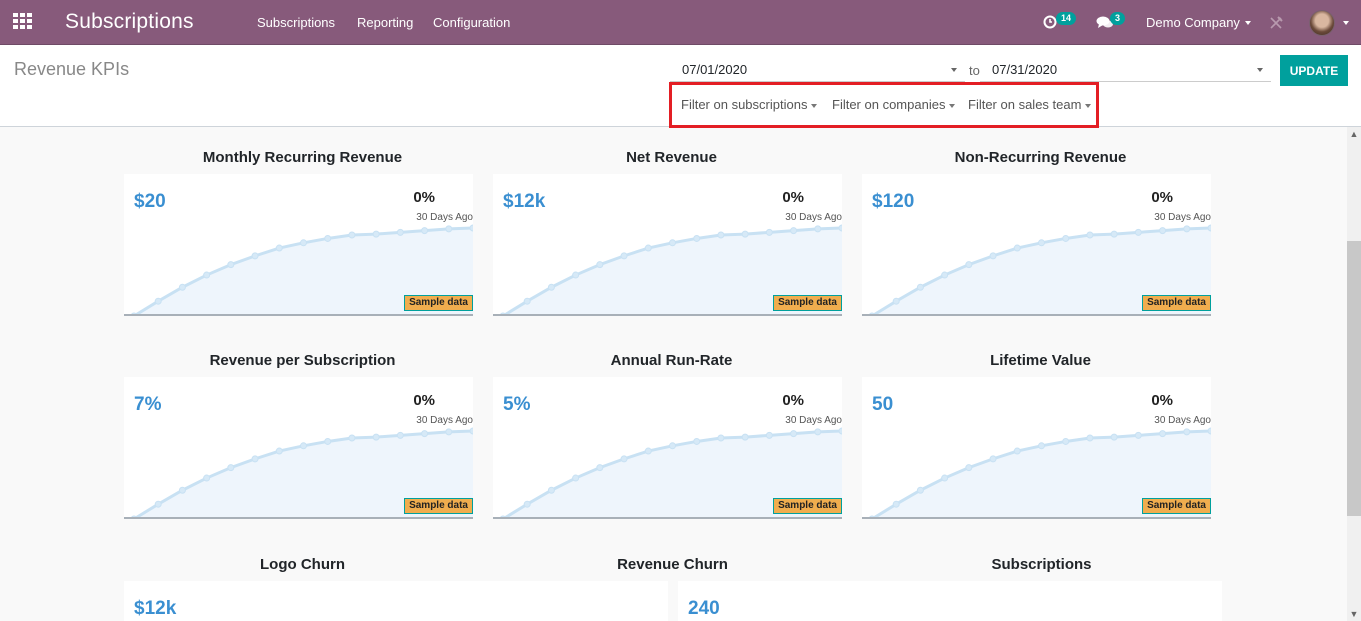 The width and height of the screenshot is (1361, 621). I want to click on update-button: UPDATE, so click(1314, 70).